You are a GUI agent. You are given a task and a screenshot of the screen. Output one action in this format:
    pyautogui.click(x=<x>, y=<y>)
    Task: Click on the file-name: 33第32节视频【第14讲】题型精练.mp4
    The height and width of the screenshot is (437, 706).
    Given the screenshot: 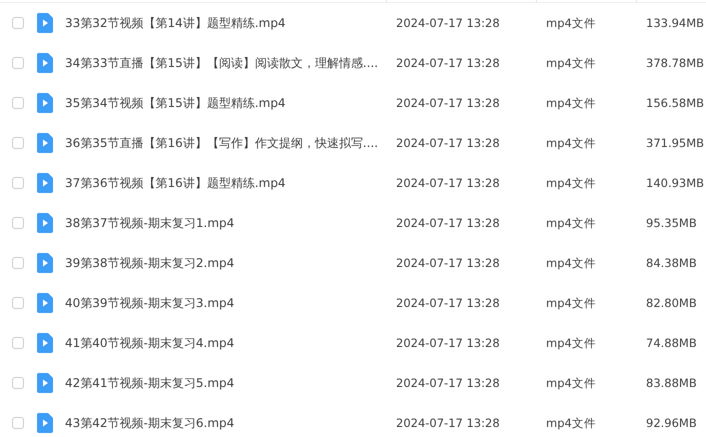 What is the action you would take?
    pyautogui.click(x=225, y=23)
    